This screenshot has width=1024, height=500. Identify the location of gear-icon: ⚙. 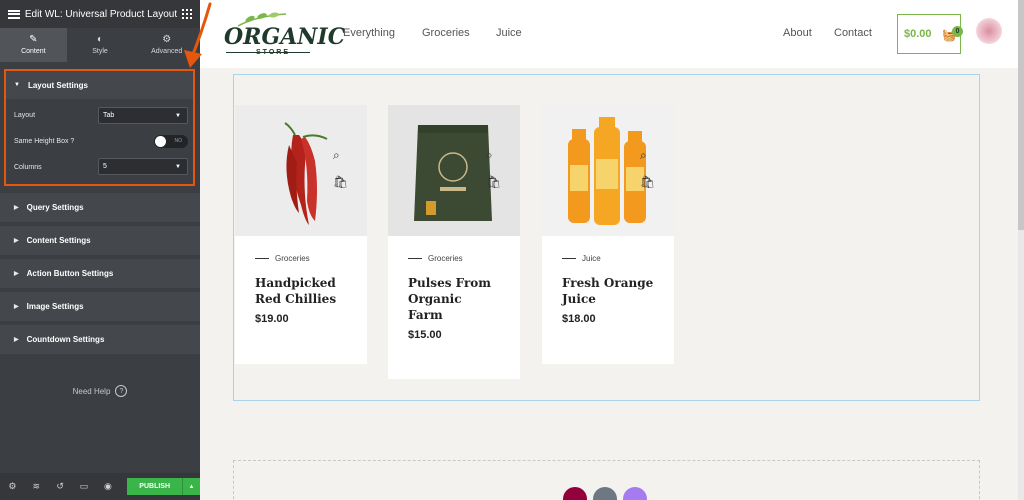
(167, 39).